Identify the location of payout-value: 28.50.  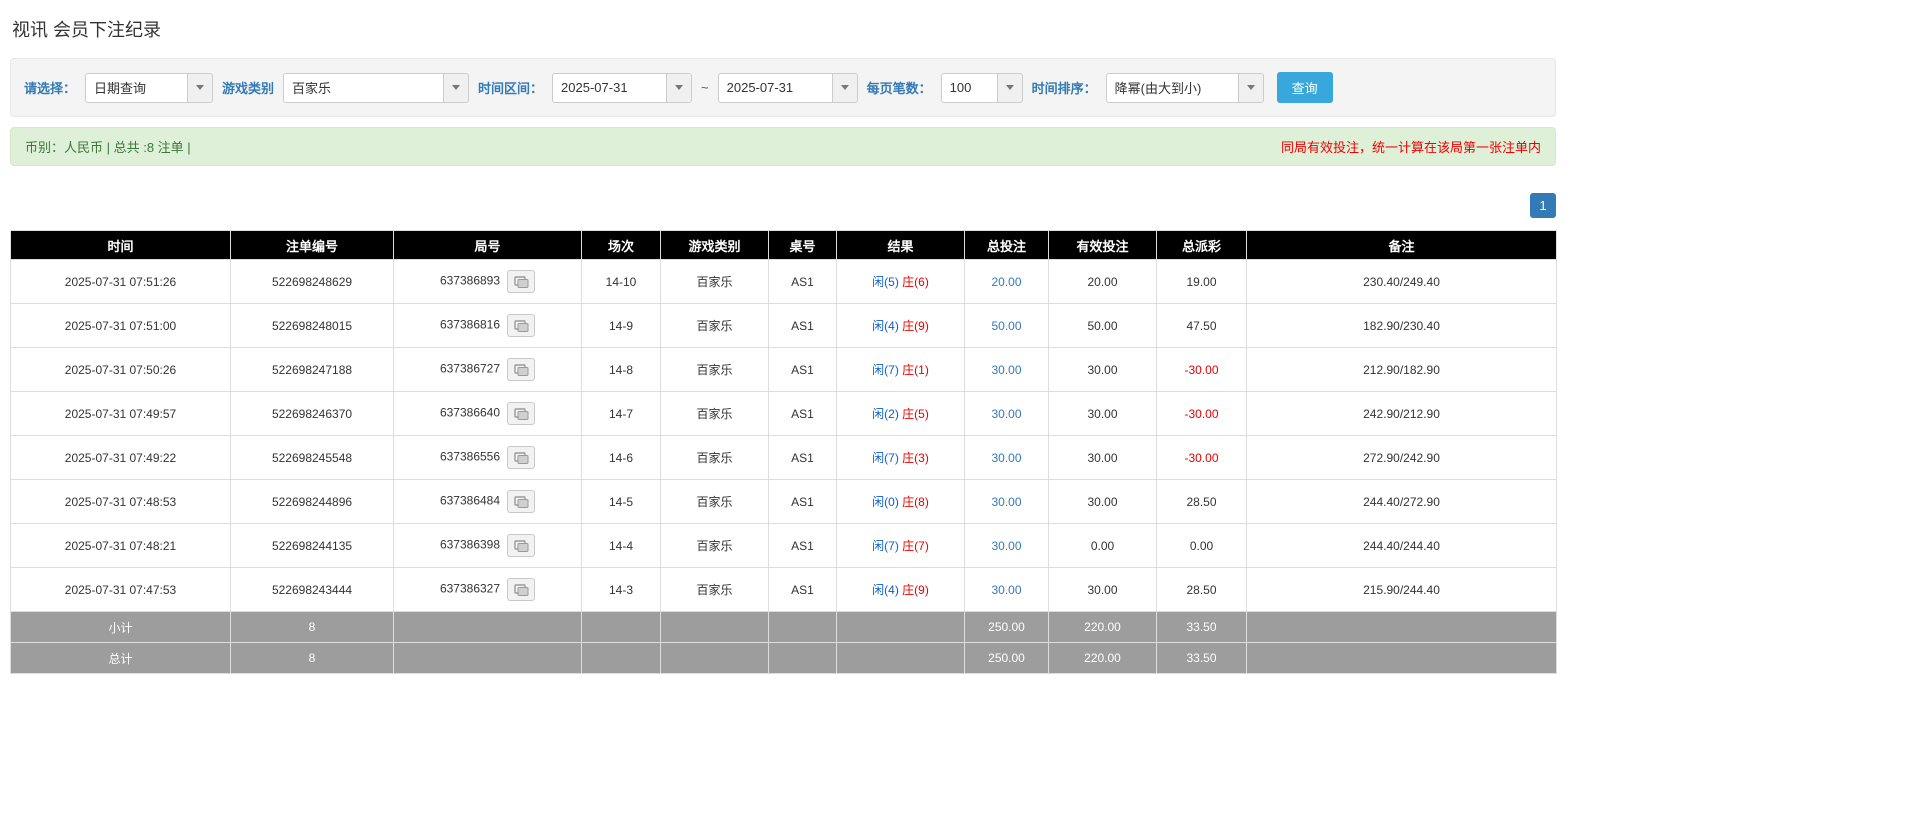
(1201, 501).